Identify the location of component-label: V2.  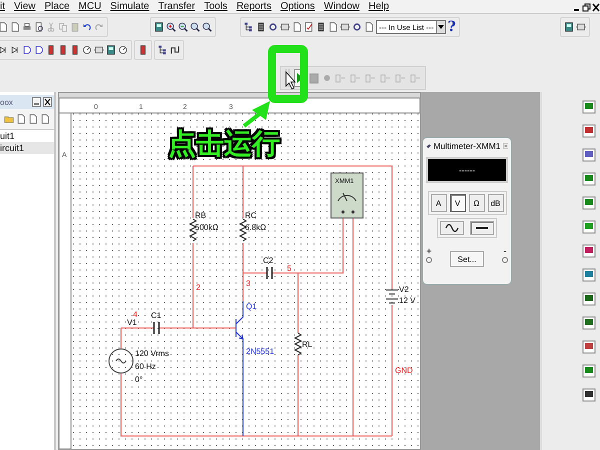
(404, 289).